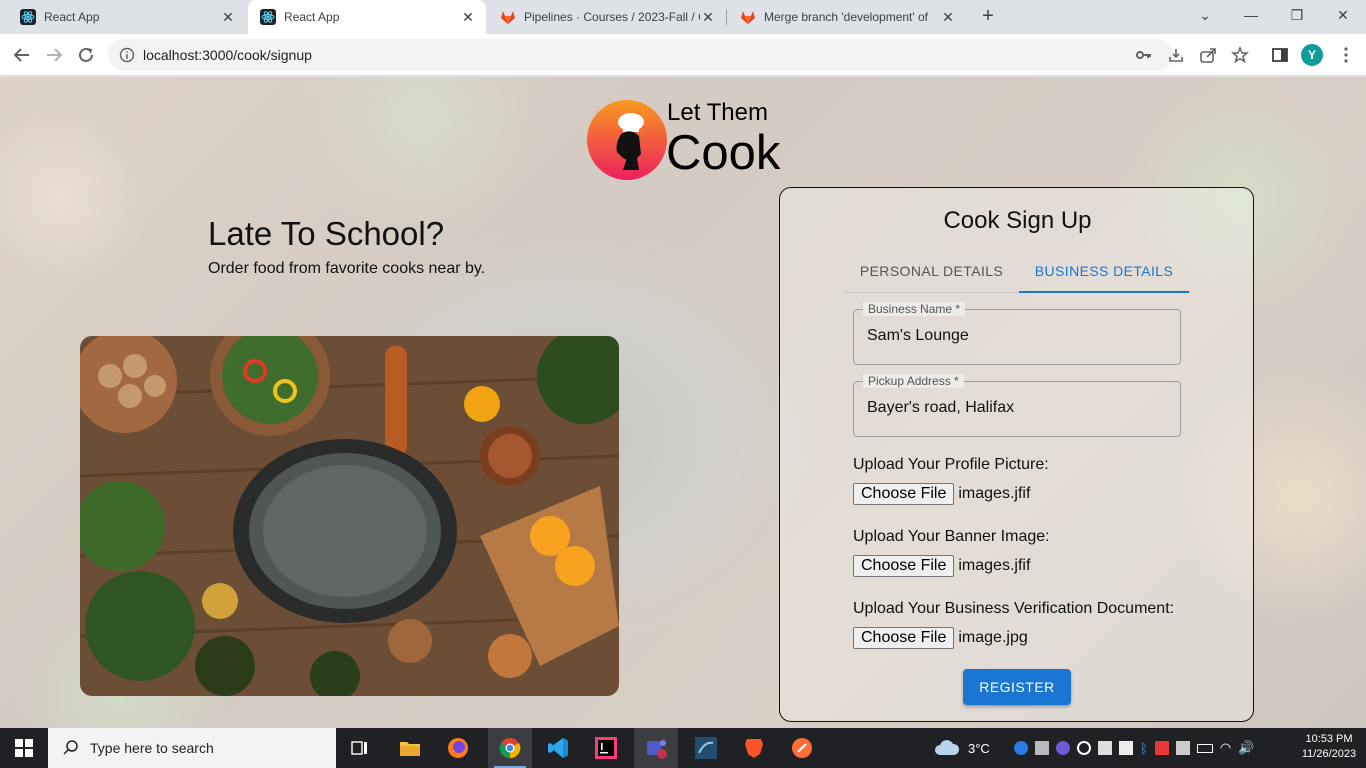  I want to click on reload-icon, so click(86, 55).